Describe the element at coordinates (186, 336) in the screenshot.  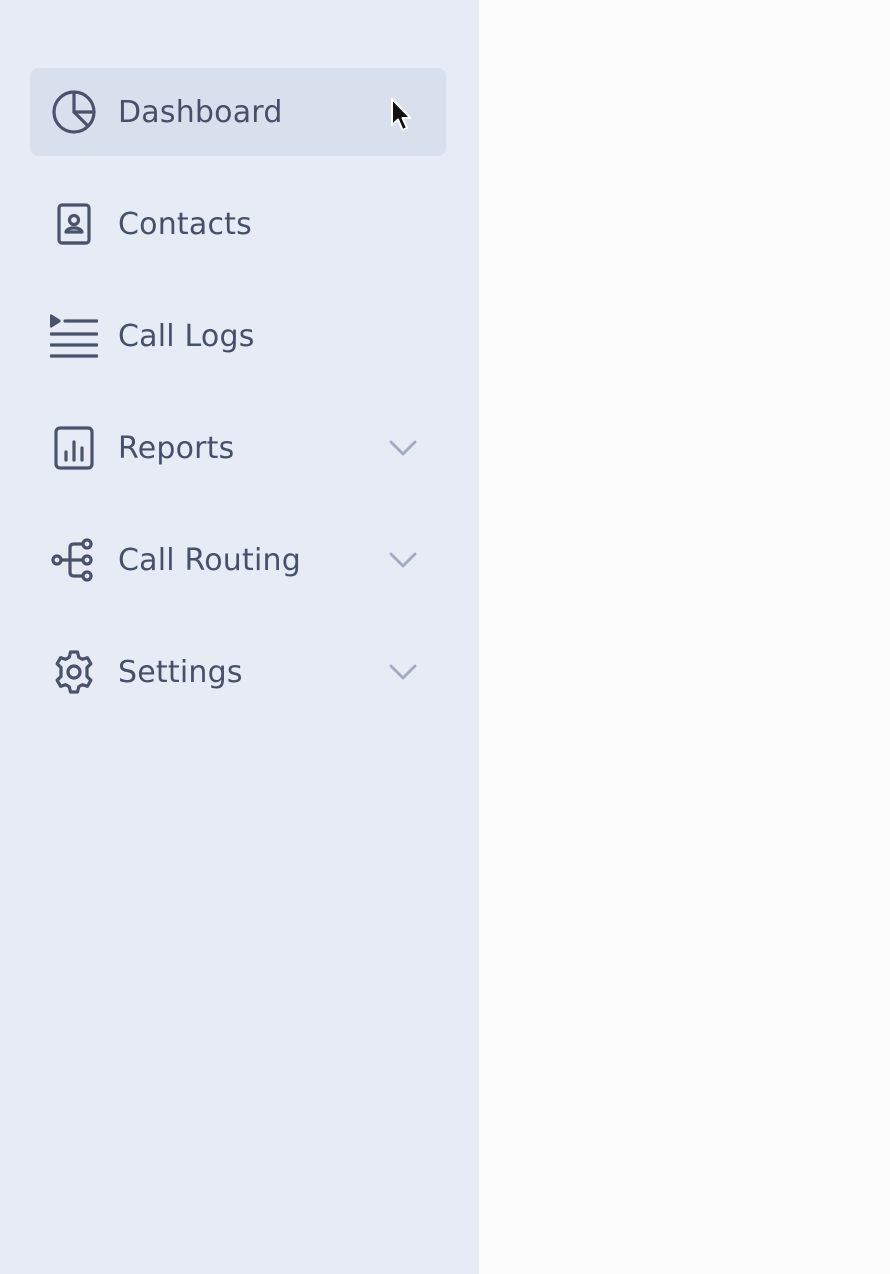
I see `sidebar-item-label: Call Logs` at that location.